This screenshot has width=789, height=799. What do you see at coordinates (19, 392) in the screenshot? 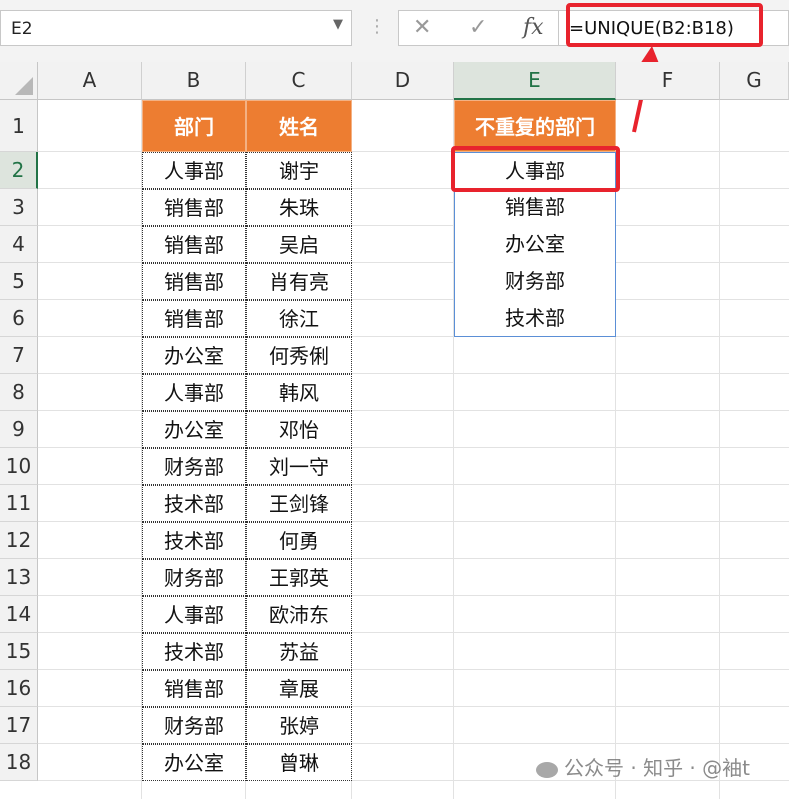
I see `row-header-8: 8` at bounding box center [19, 392].